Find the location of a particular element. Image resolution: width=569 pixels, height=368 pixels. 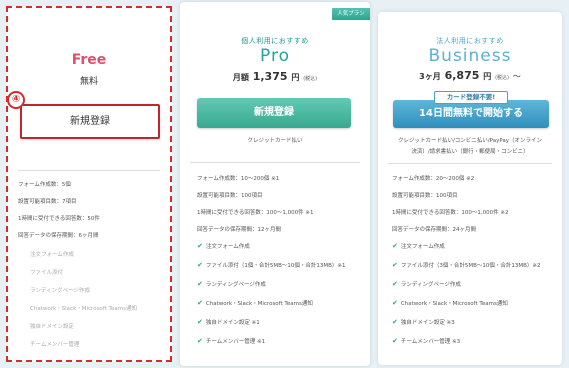

free-plan-price: 無料 is located at coordinates (88, 82).